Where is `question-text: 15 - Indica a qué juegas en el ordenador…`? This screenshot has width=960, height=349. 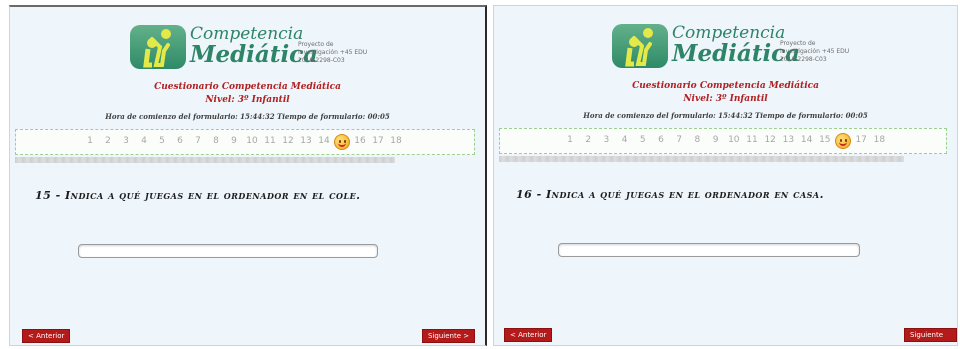 question-text: 15 - Indica a qué juegas en el ordenador… is located at coordinates (198, 195).